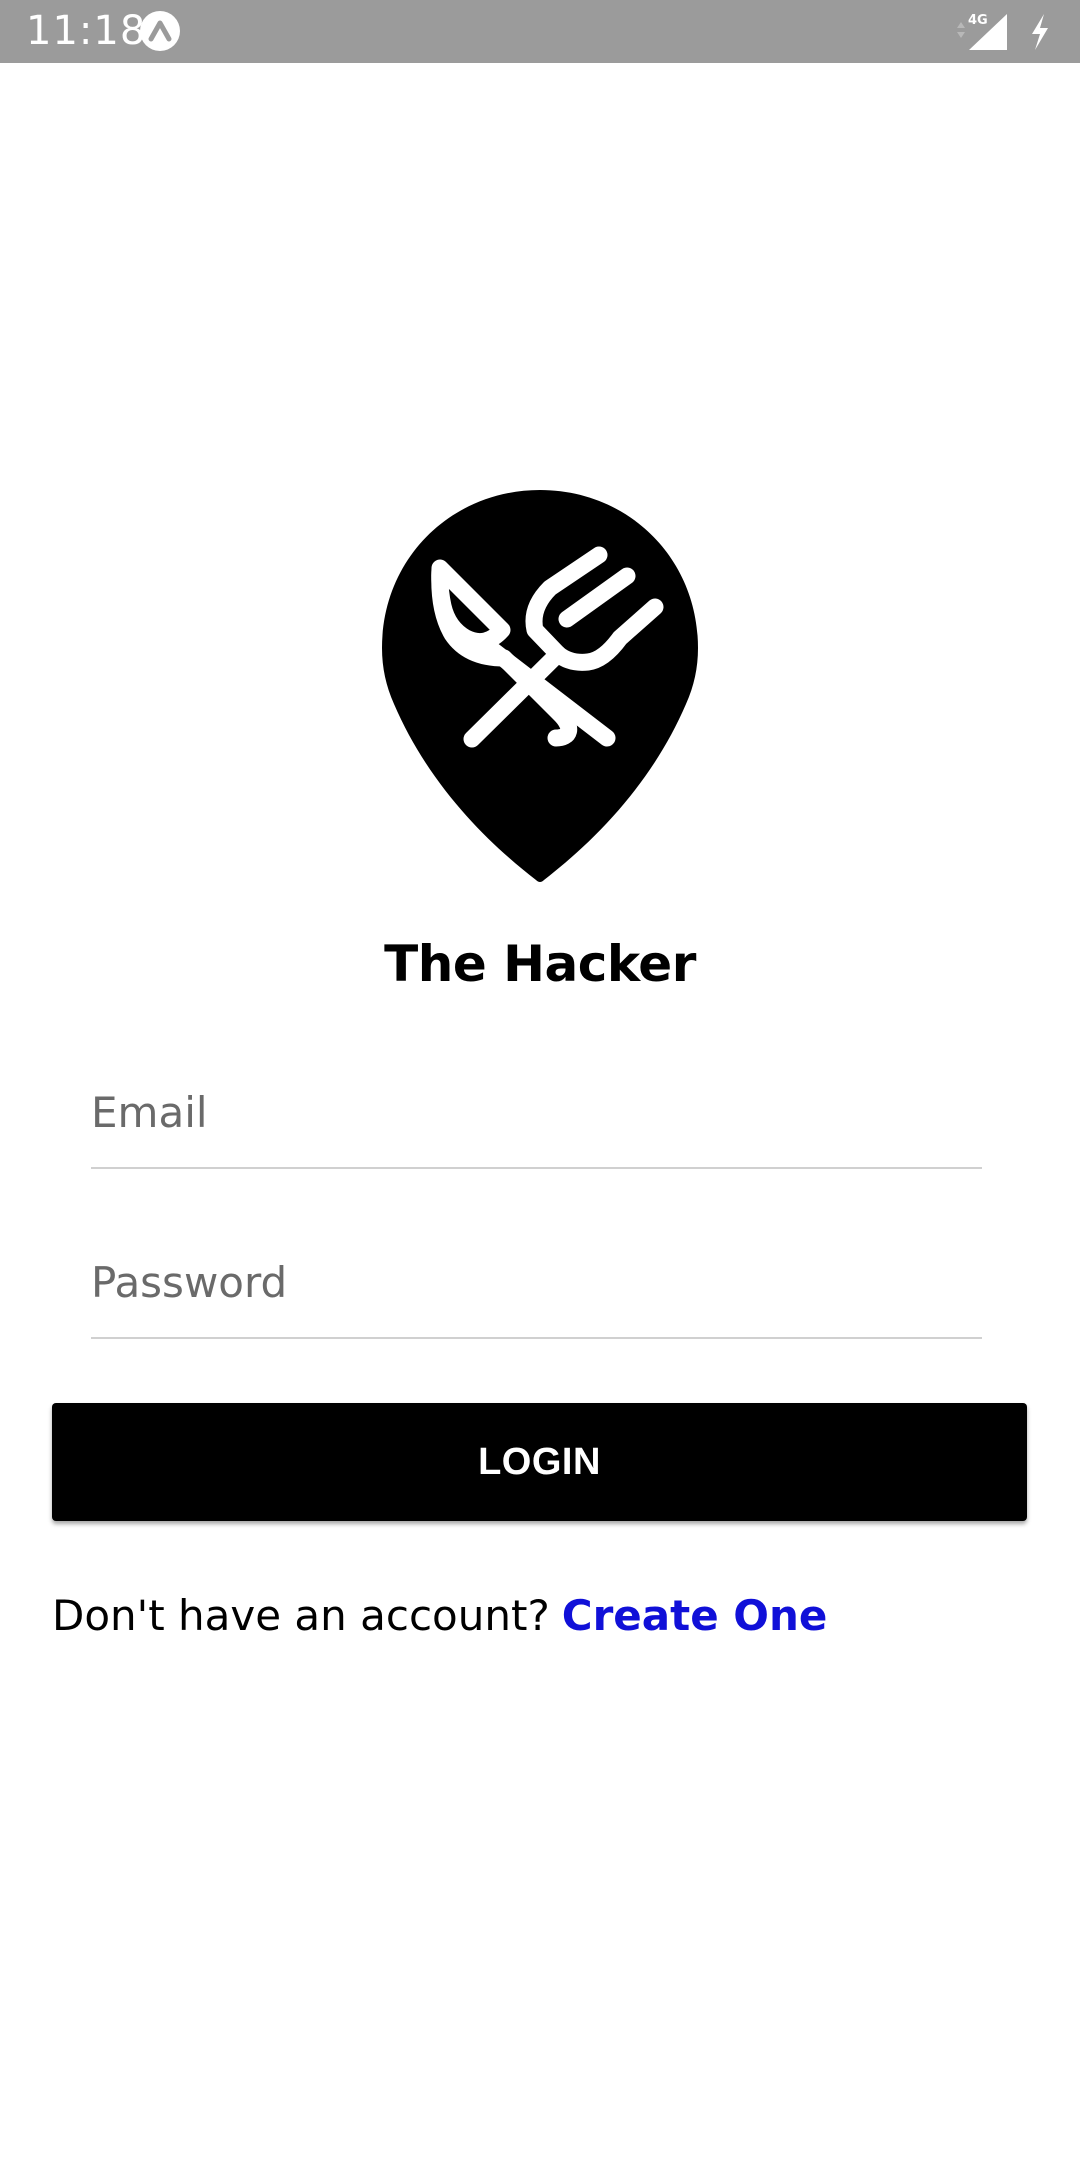 Image resolution: width=1080 pixels, height=2160 pixels. What do you see at coordinates (301, 1615) in the screenshot?
I see `signup-prompt: Don't have an account?` at bounding box center [301, 1615].